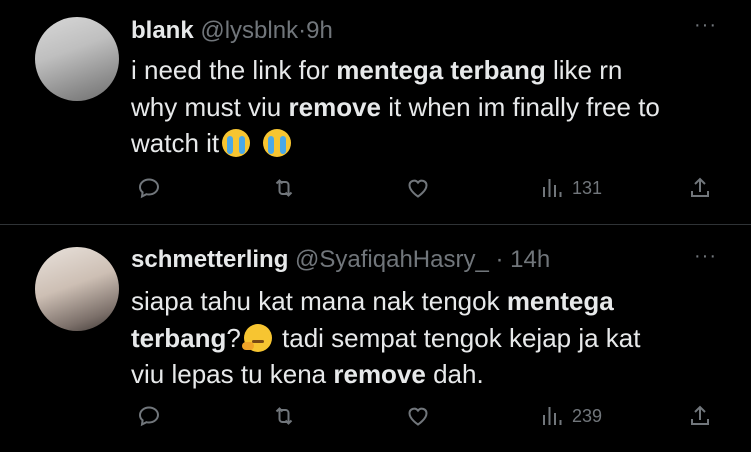 Image resolution: width=751 pixels, height=452 pixels. I want to click on views-button: 131, so click(571, 188).